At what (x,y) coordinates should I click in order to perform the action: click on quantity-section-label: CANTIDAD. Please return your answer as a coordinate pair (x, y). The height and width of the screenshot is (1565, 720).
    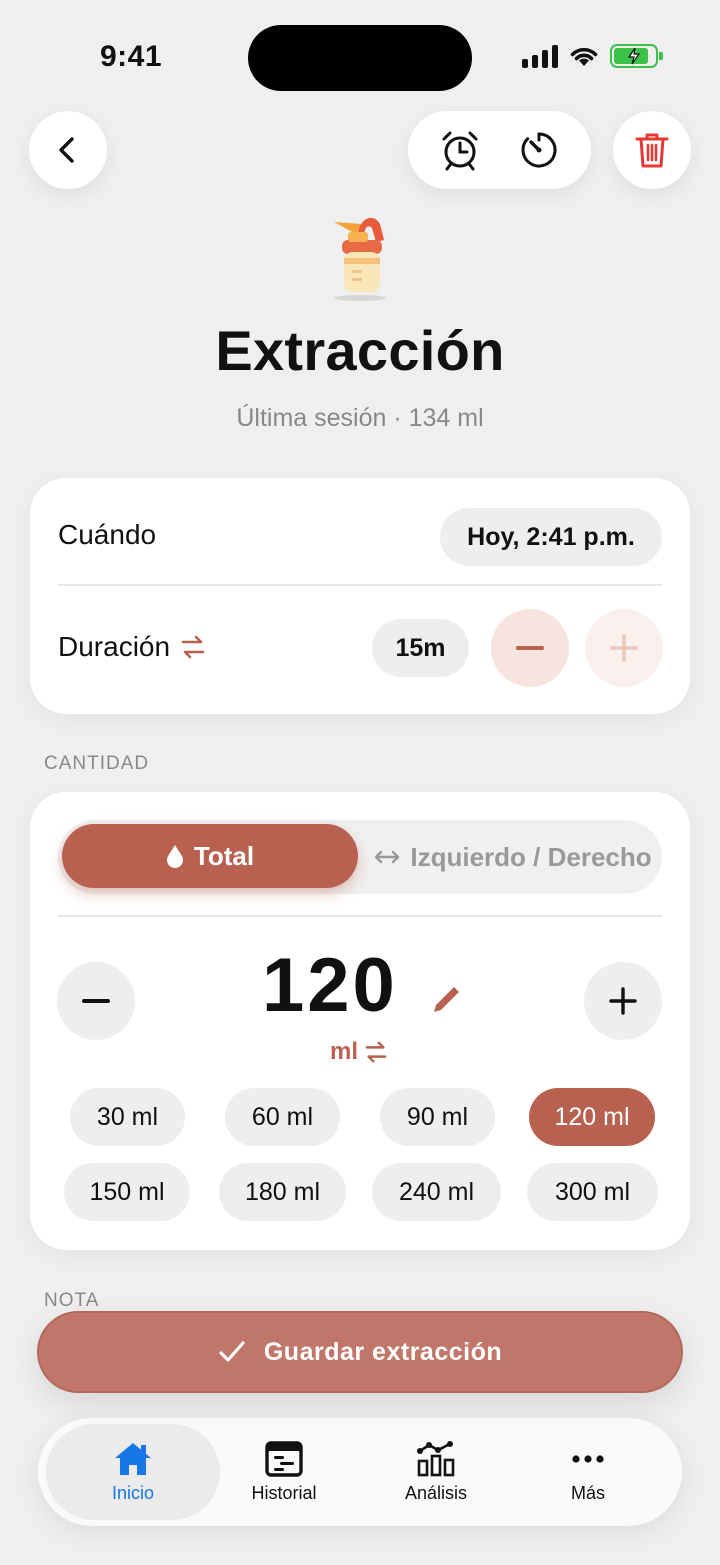
    Looking at the image, I should click on (97, 763).